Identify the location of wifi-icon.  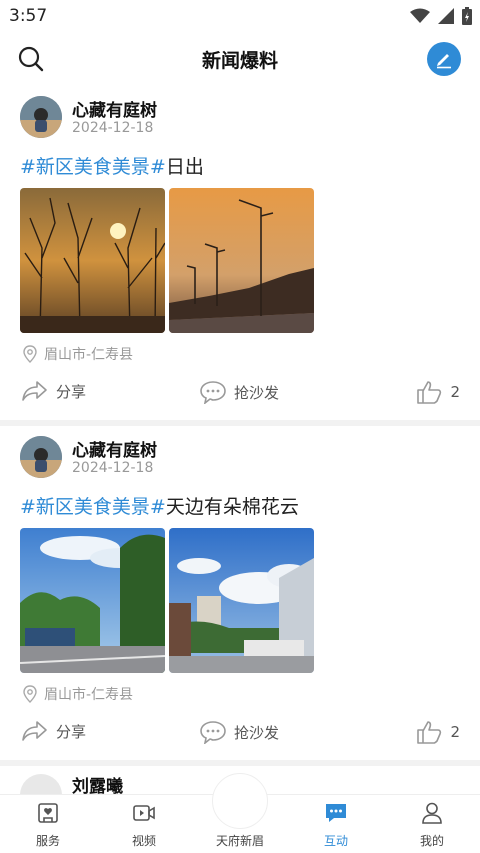
(420, 15).